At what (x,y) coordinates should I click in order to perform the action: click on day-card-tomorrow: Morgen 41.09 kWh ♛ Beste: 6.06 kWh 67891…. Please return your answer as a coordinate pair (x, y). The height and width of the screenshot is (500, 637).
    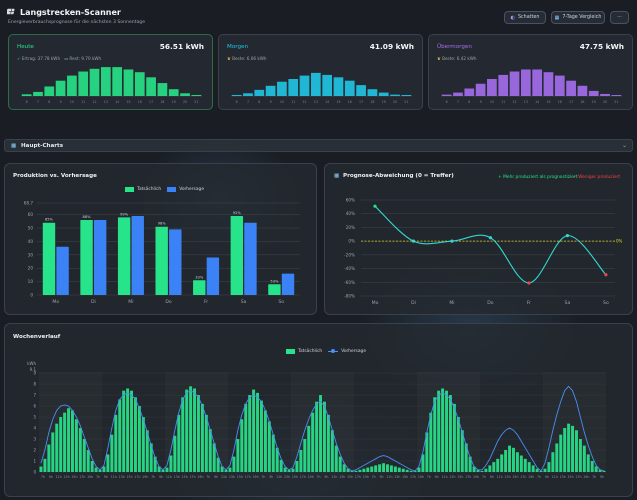
    Looking at the image, I should click on (320, 72).